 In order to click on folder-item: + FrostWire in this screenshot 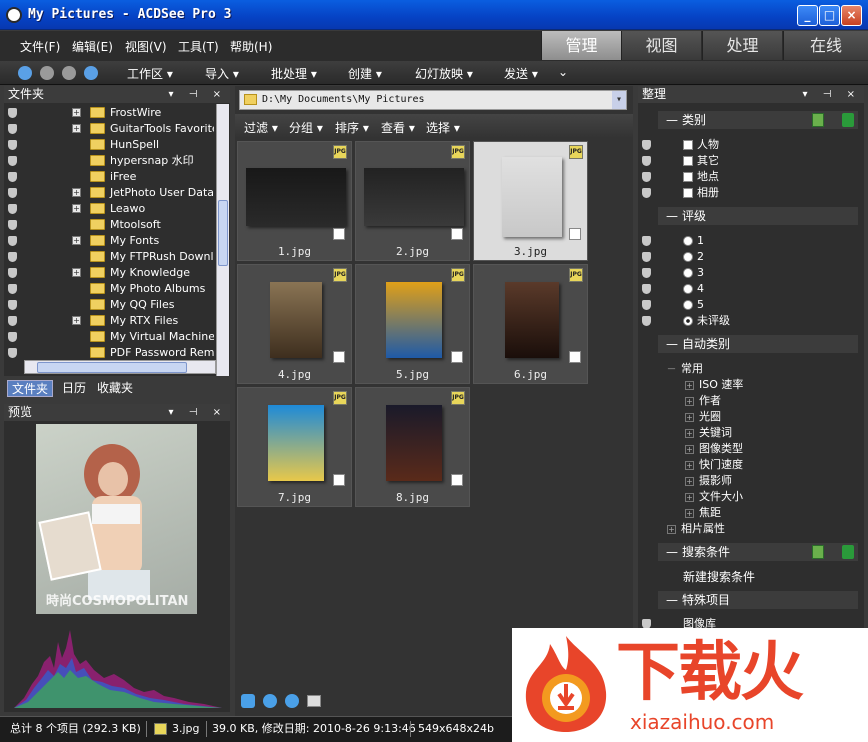, I will do `click(109, 113)`.